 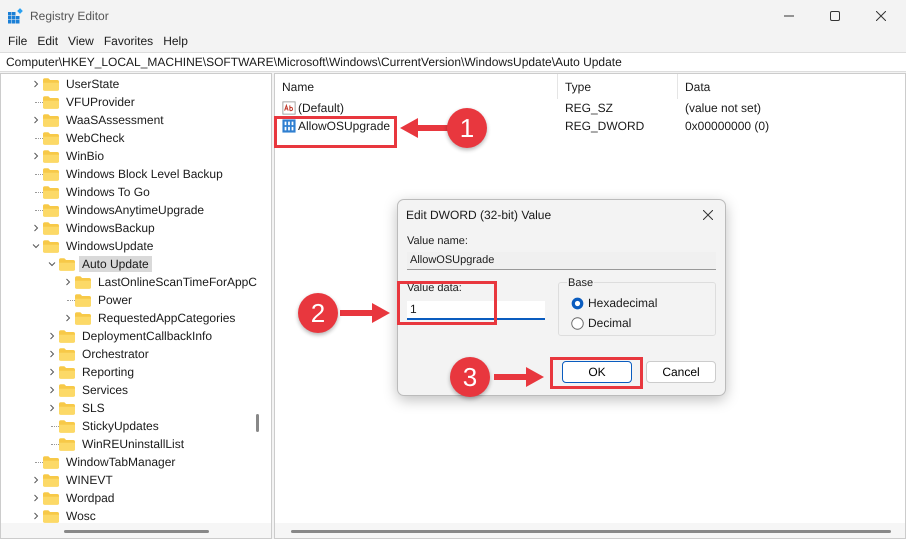 What do you see at coordinates (605, 126) in the screenshot?
I see `table-cell-text: REG_DWORD` at bounding box center [605, 126].